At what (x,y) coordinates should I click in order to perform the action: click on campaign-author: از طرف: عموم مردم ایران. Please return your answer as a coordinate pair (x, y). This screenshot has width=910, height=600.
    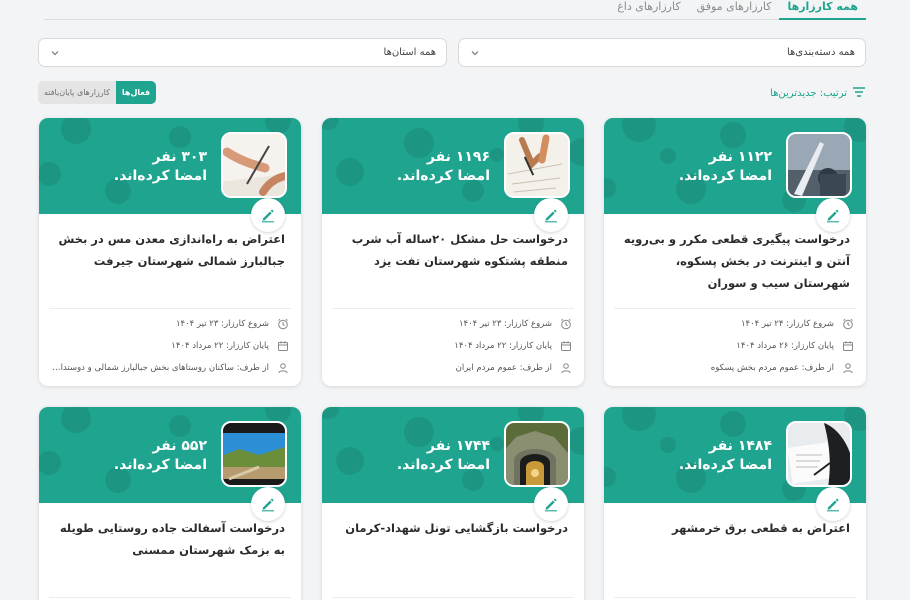
    Looking at the image, I should click on (503, 368).